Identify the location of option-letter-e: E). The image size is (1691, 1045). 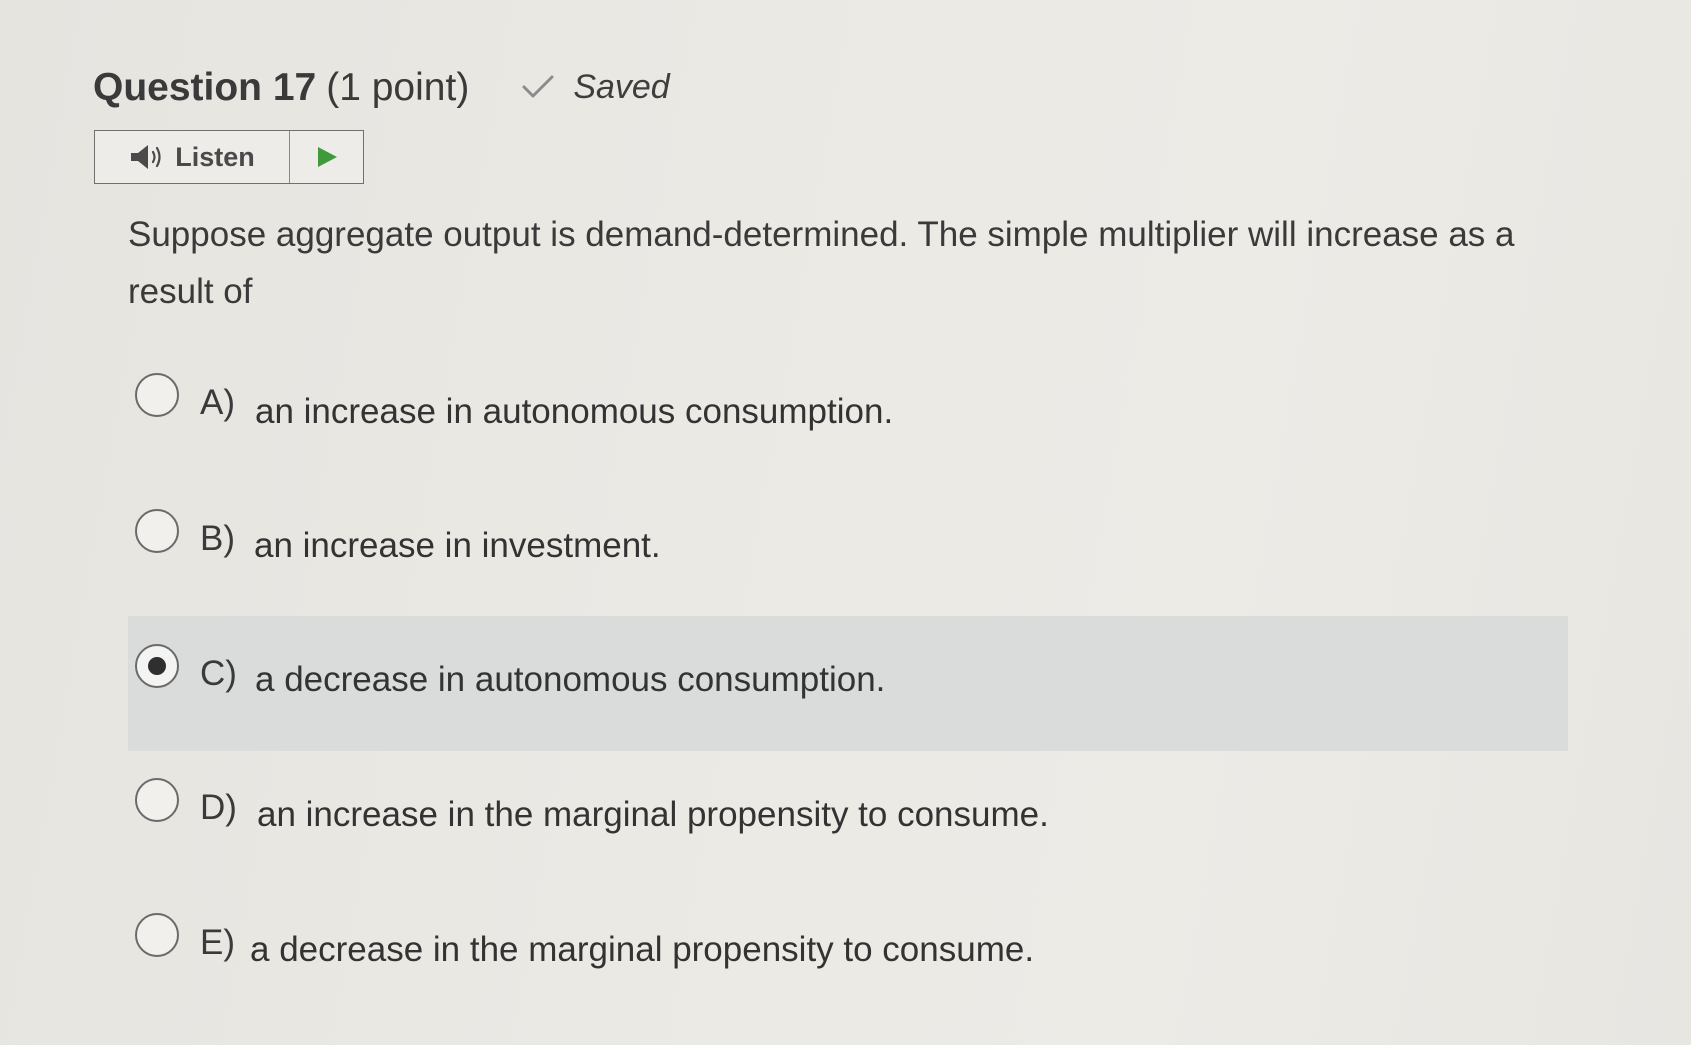
(217, 942).